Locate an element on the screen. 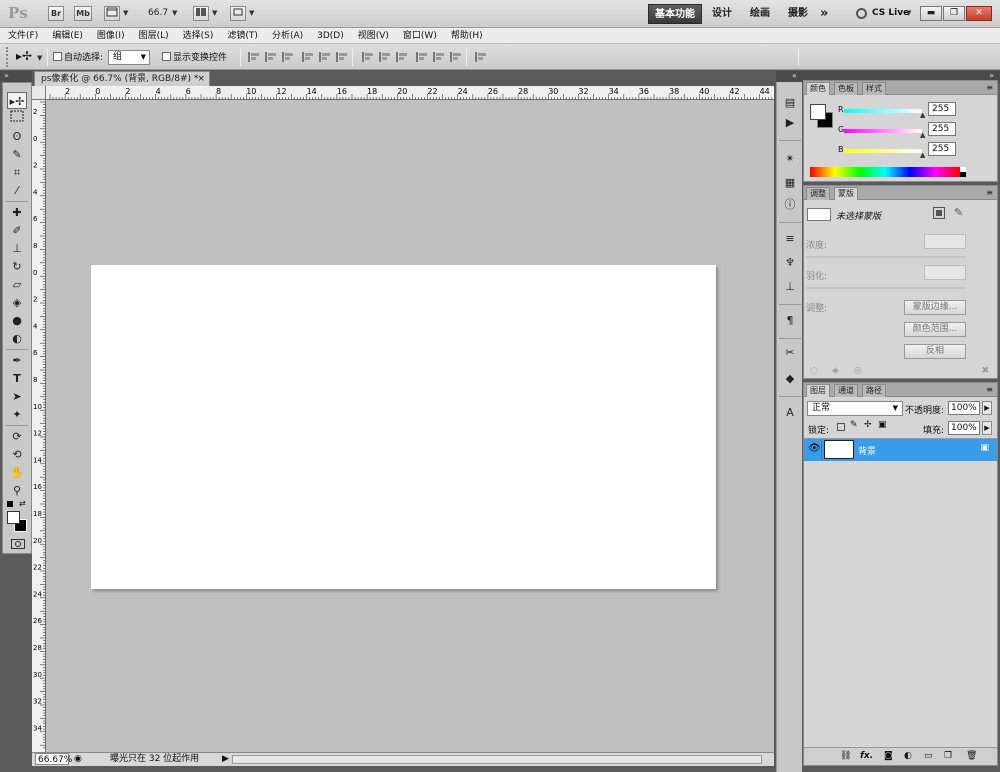  blend-mode-dropdown: 正常 ▼ is located at coordinates (855, 408).